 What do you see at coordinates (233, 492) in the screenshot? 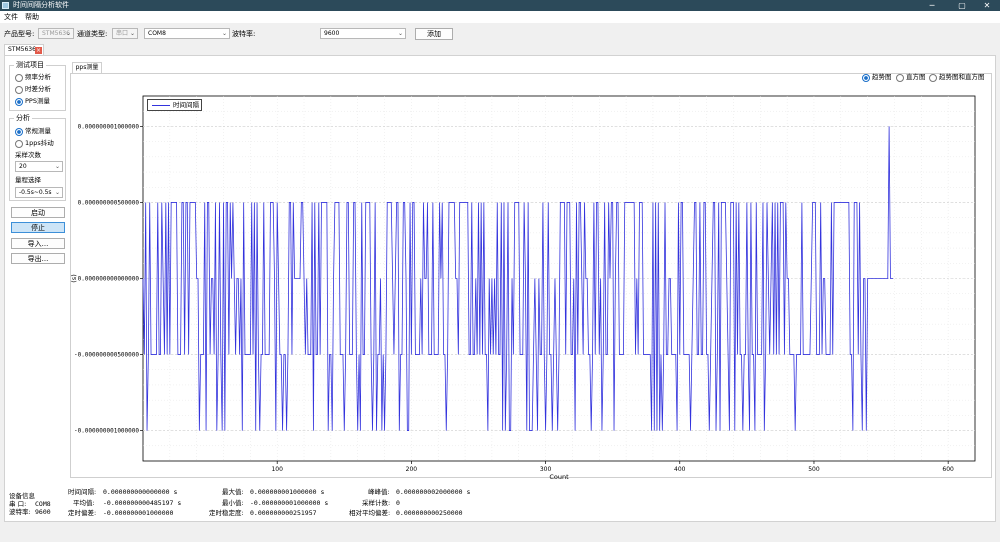
I see `max-label: 最大值:` at bounding box center [233, 492].